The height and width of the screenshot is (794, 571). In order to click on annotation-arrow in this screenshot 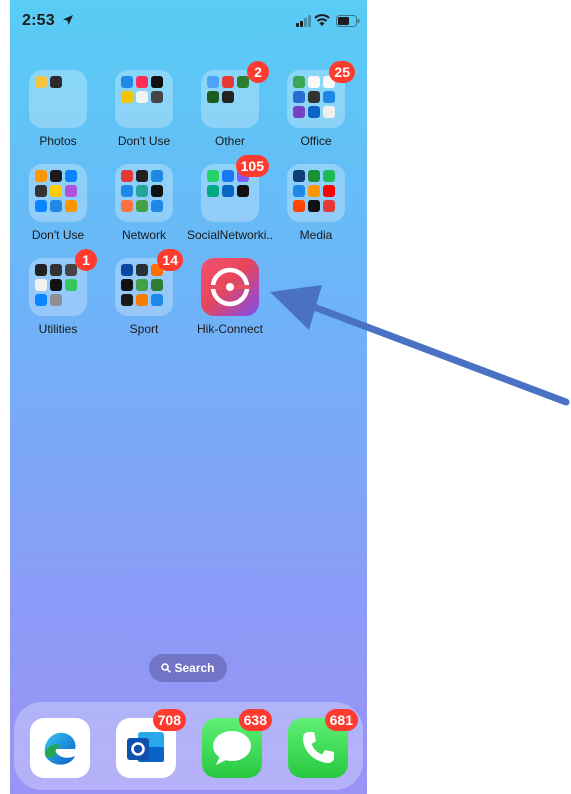, I will do `click(420, 345)`.